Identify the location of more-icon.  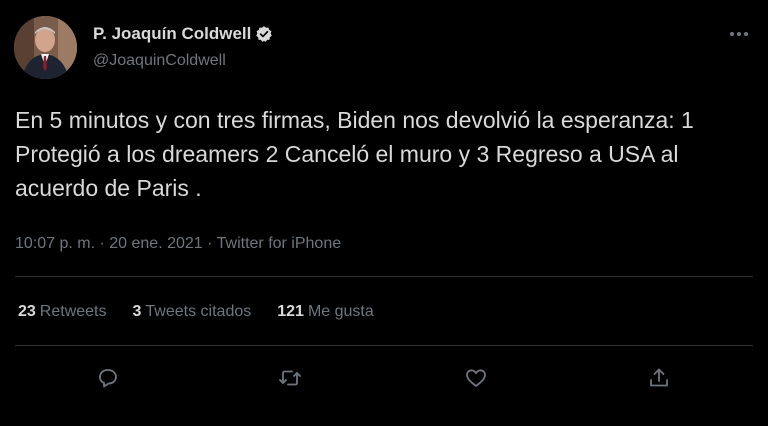
(739, 34).